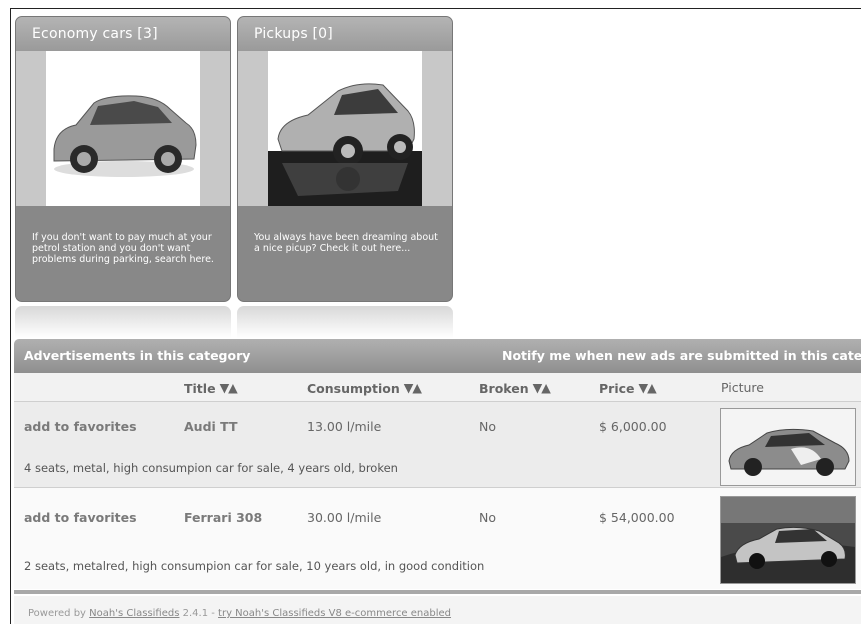  Describe the element at coordinates (223, 517) in the screenshot. I see `ad-title-link: Ferrari 308` at that location.